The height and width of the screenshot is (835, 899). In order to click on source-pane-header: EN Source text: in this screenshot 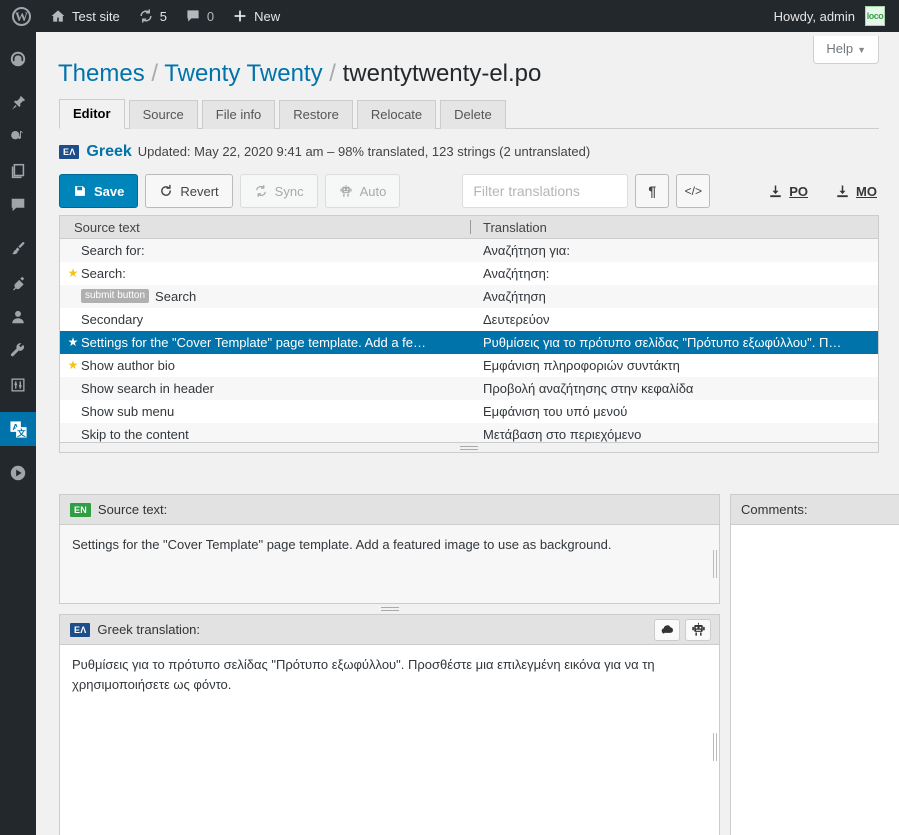, I will do `click(389, 509)`.